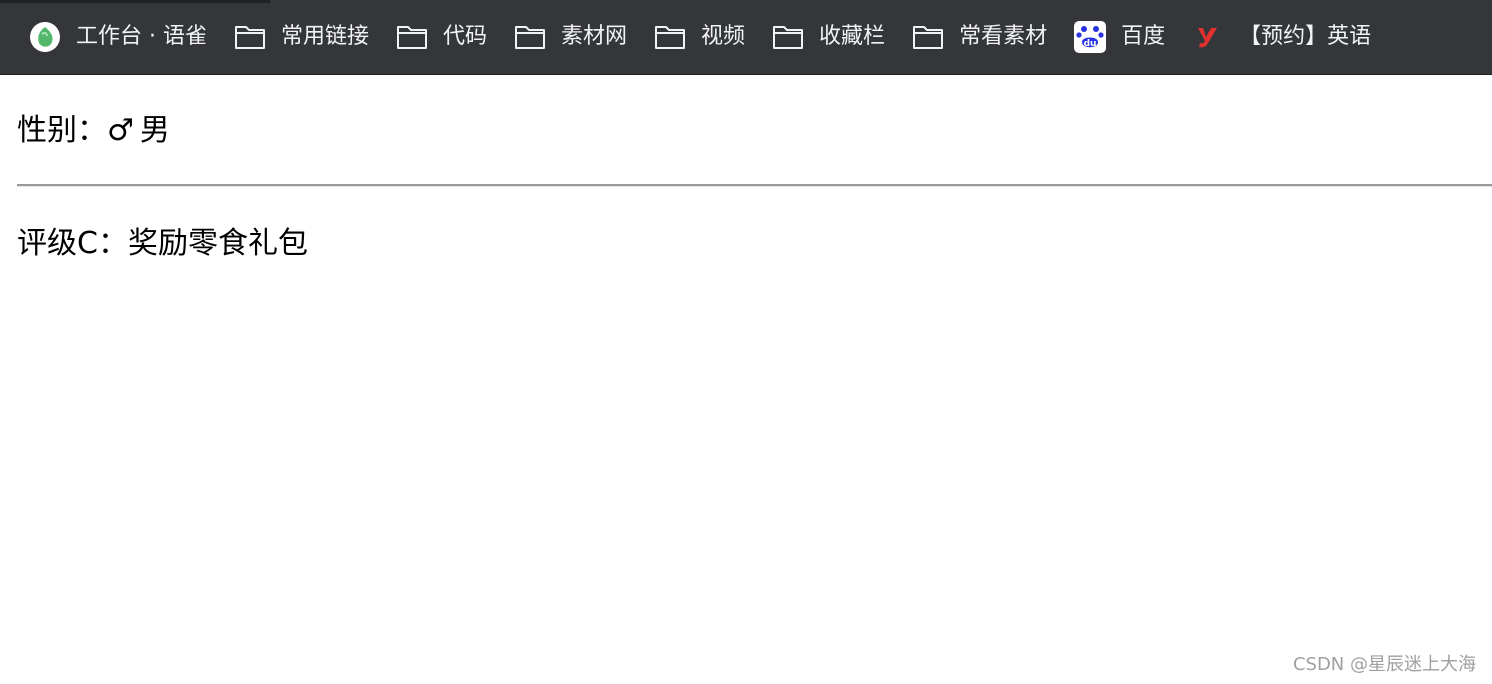 The image size is (1492, 684). Describe the element at coordinates (1208, 37) in the screenshot. I see `y-logo-icon` at that location.